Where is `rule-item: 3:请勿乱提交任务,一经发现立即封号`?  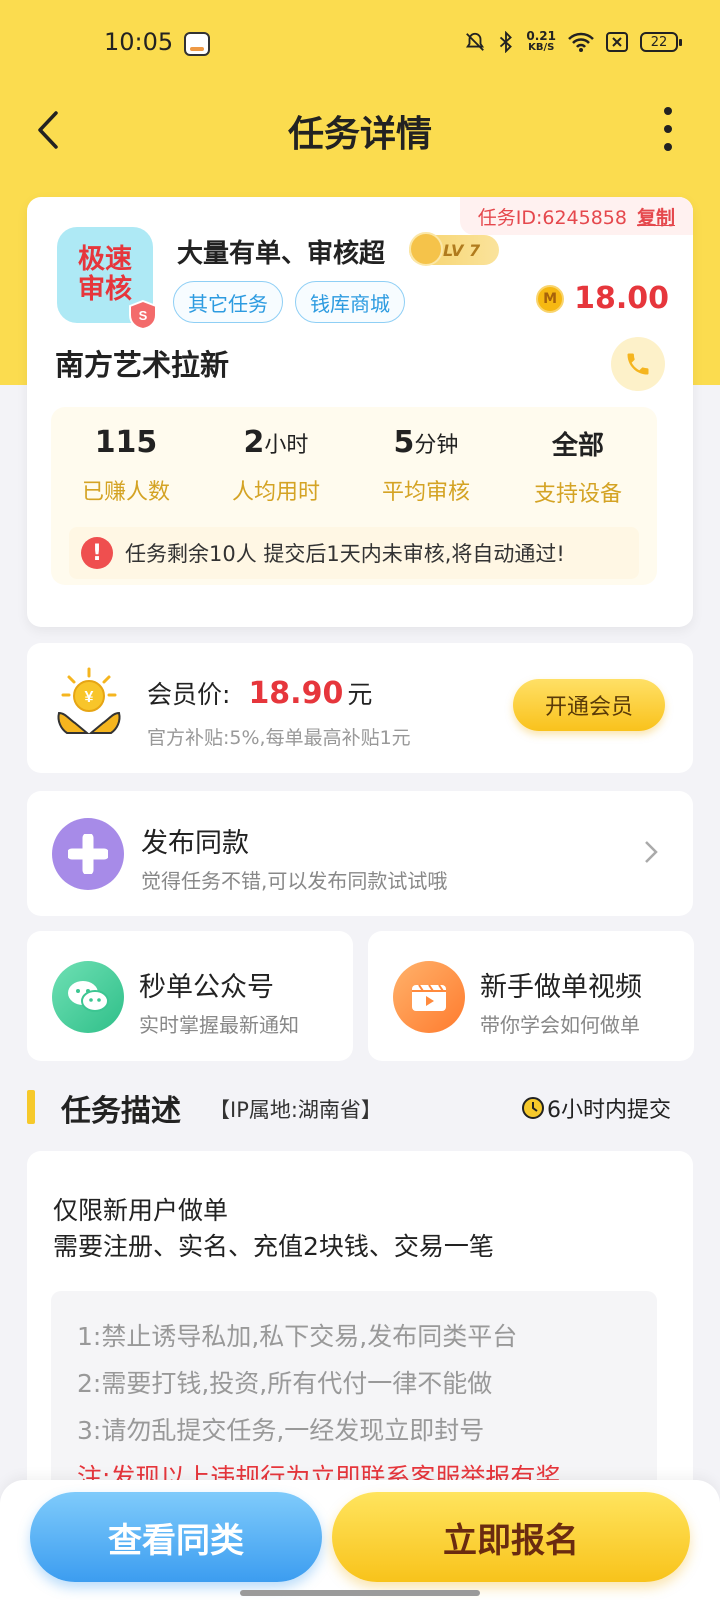 rule-item: 3:请勿乱提交任务,一经发现立即封号 is located at coordinates (281, 1430).